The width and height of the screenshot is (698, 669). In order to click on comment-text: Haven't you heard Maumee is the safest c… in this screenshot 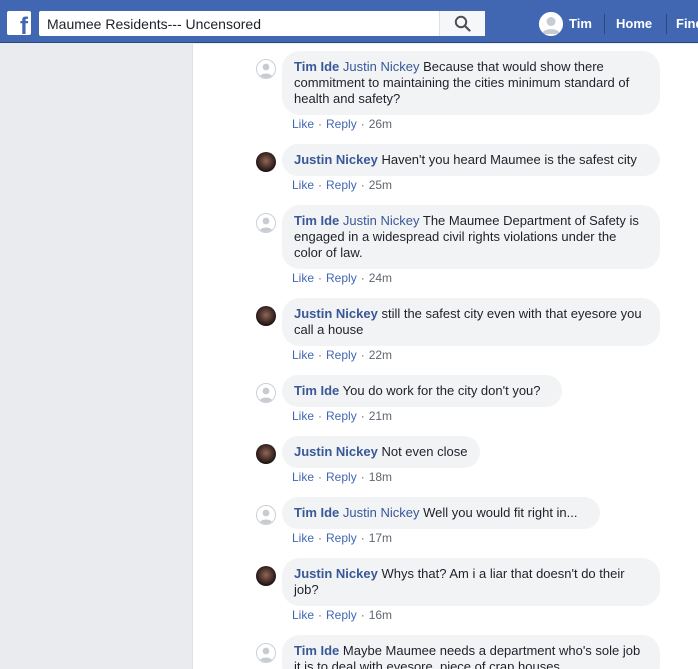, I will do `click(509, 159)`.